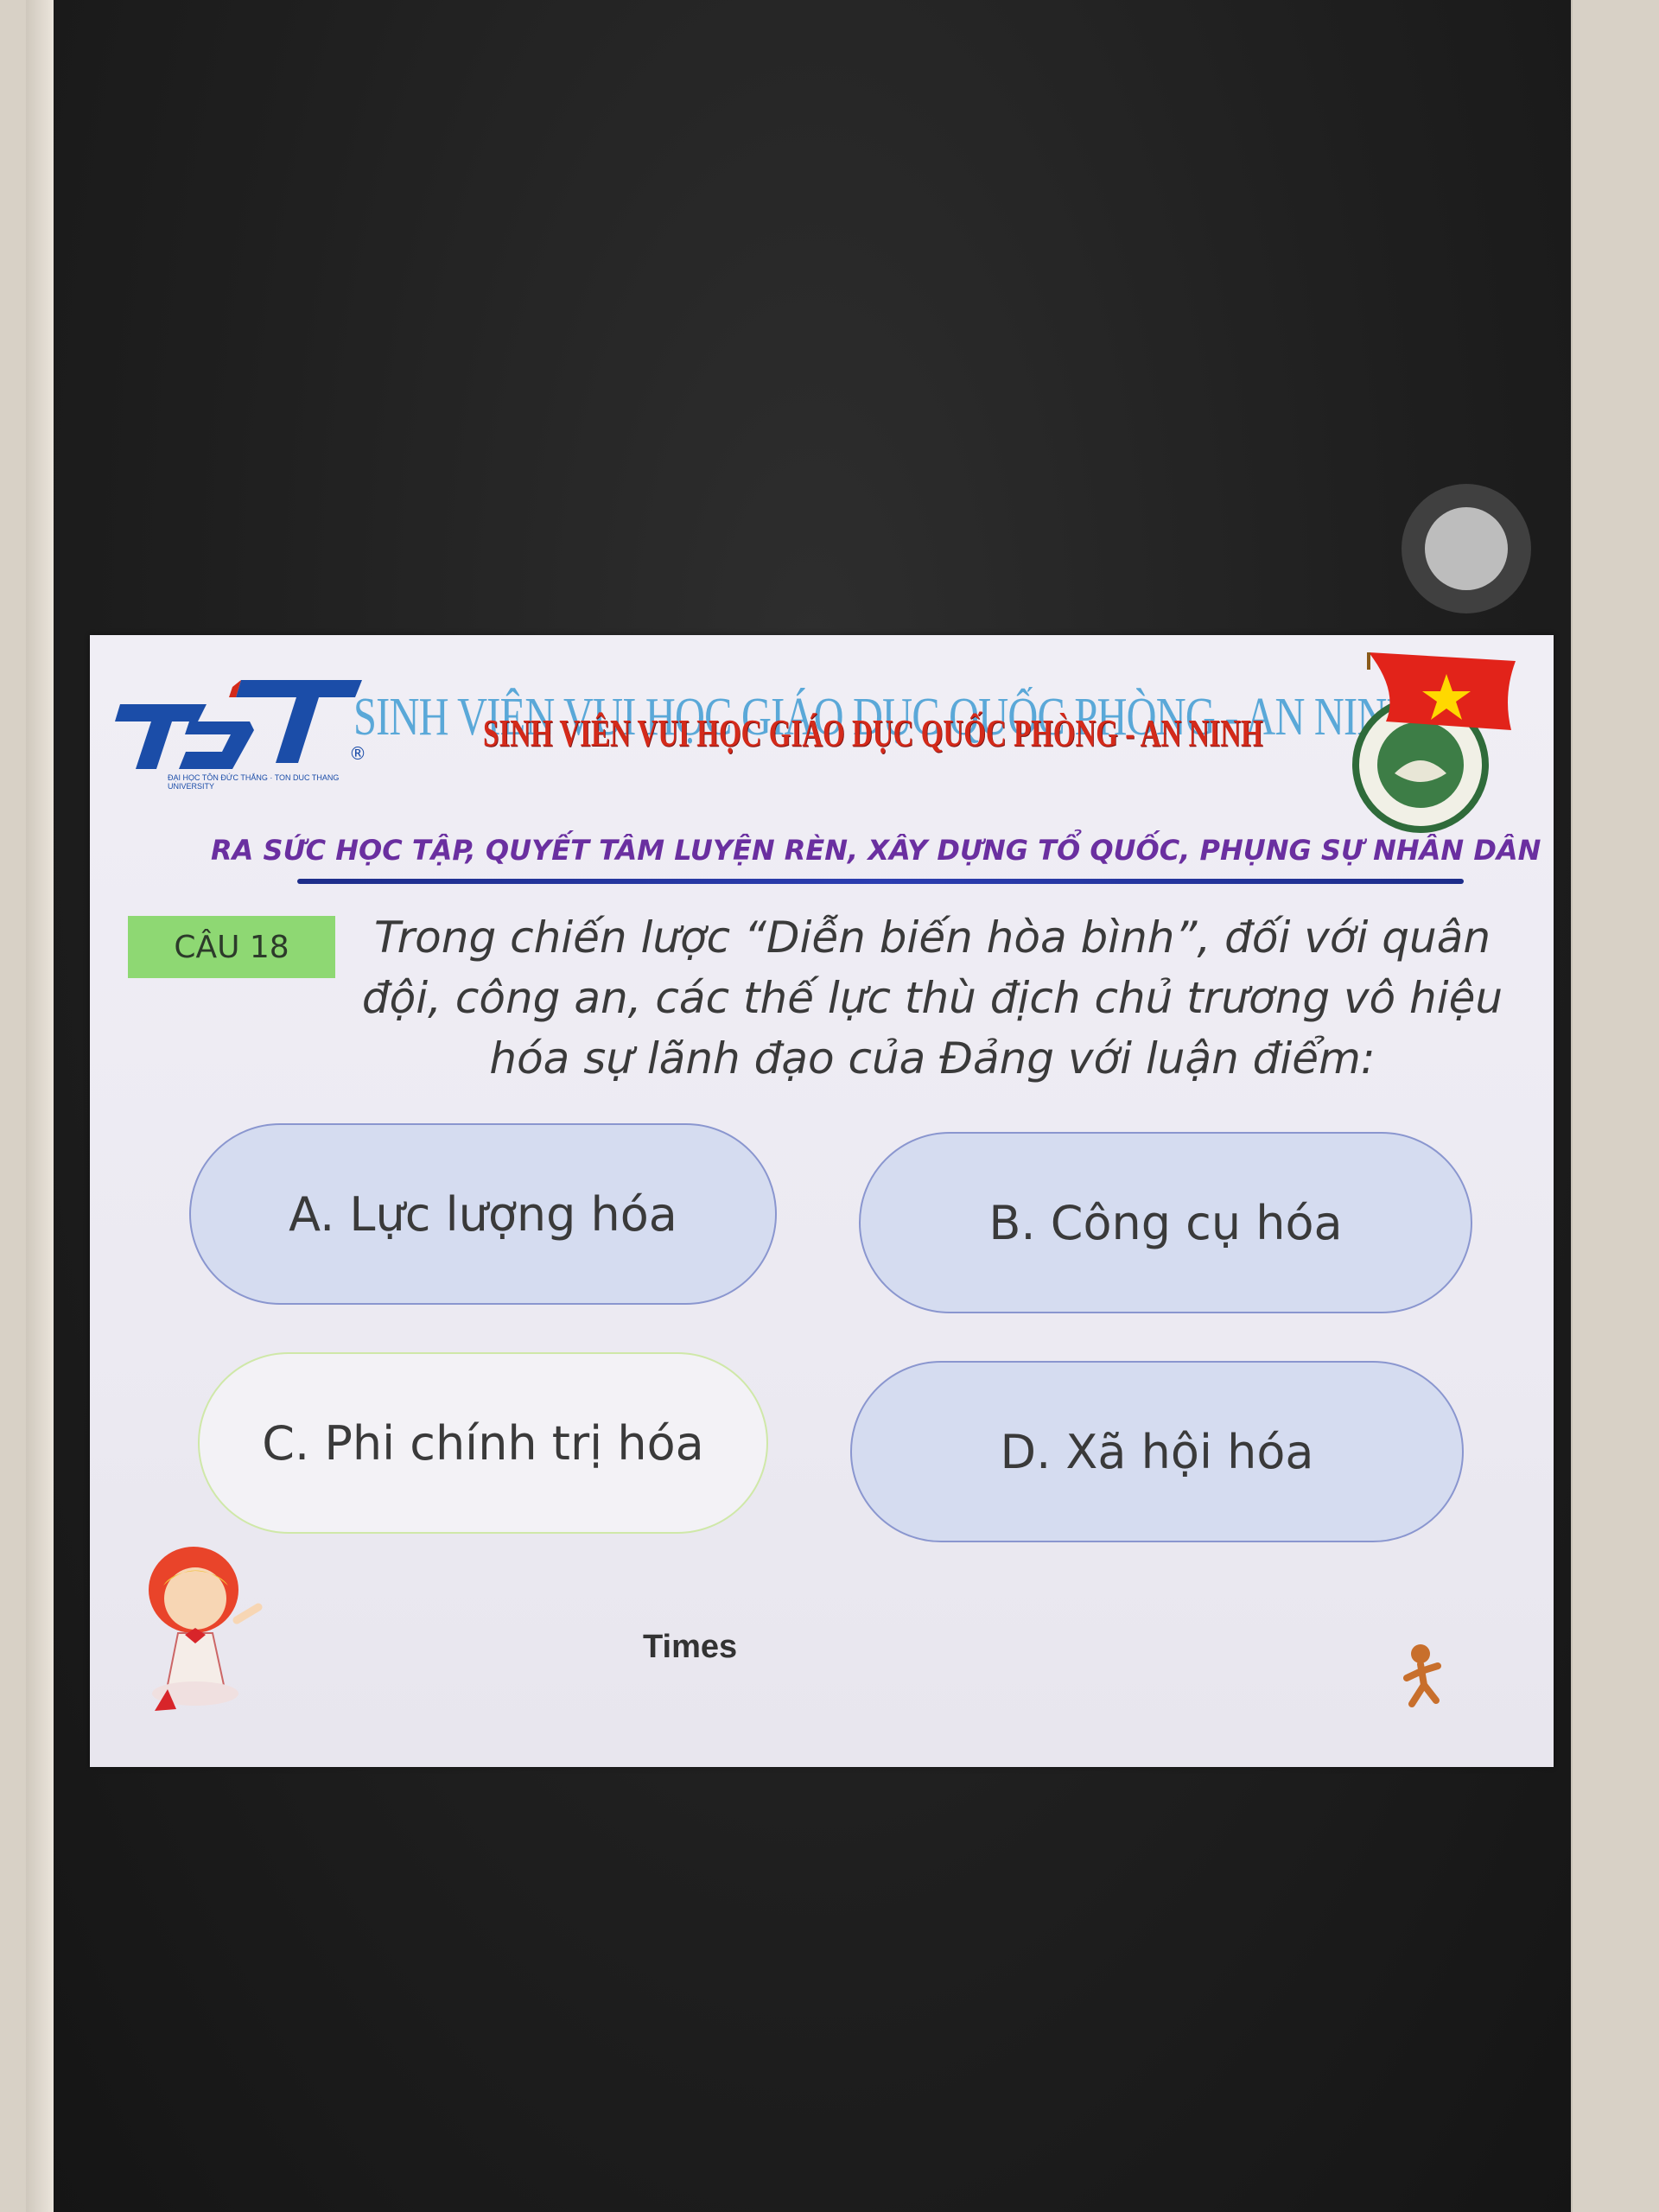 The height and width of the screenshot is (2212, 1659). Describe the element at coordinates (483, 1214) in the screenshot. I see `option-a-button: A. Lực lượng hóa` at that location.